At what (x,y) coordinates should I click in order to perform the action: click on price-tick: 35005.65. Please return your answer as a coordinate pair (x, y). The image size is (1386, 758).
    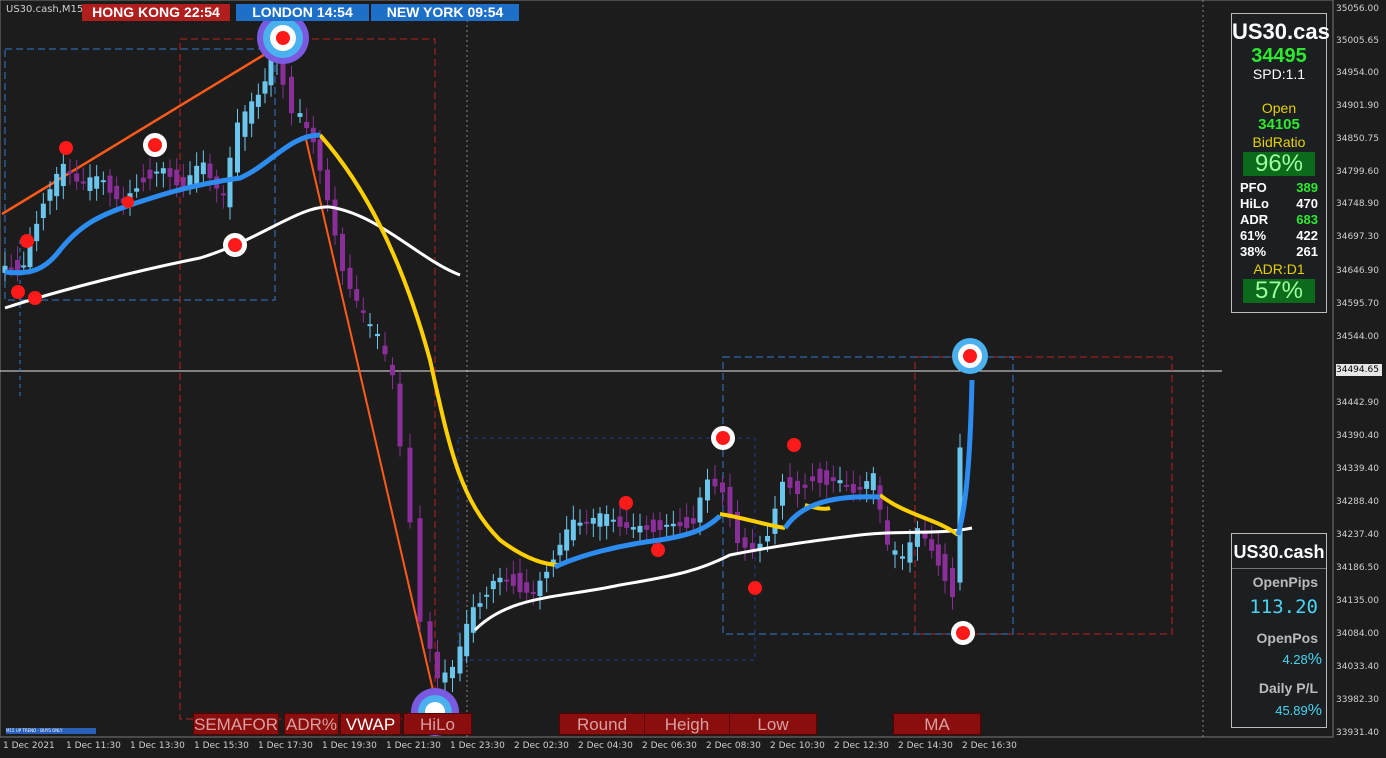
    Looking at the image, I should click on (1357, 41).